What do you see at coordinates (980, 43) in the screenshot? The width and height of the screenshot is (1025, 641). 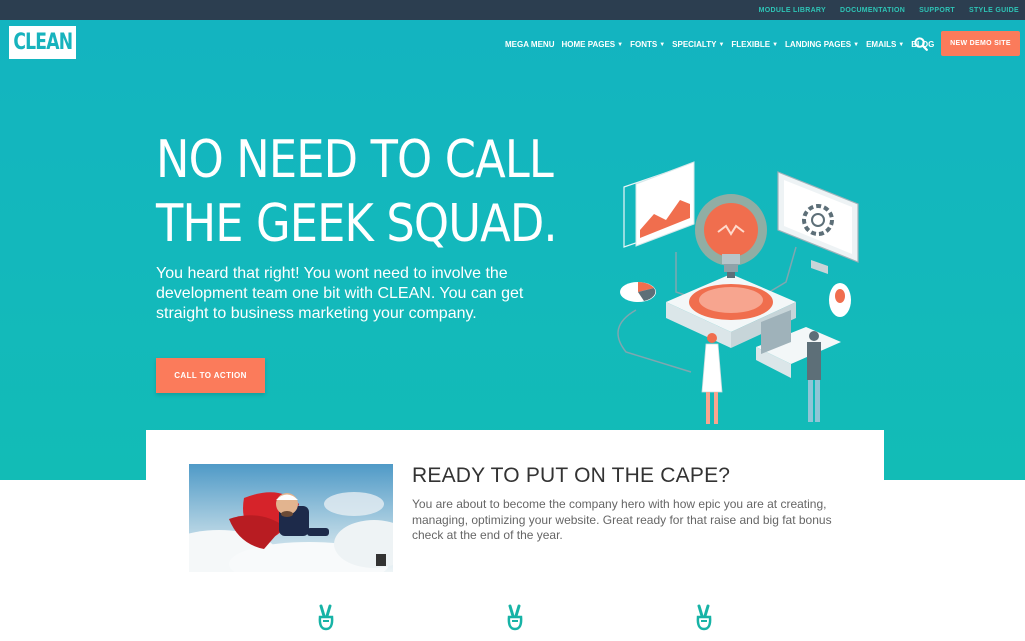 I see `new-demo-site-button: NEW DEMO SITE` at bounding box center [980, 43].